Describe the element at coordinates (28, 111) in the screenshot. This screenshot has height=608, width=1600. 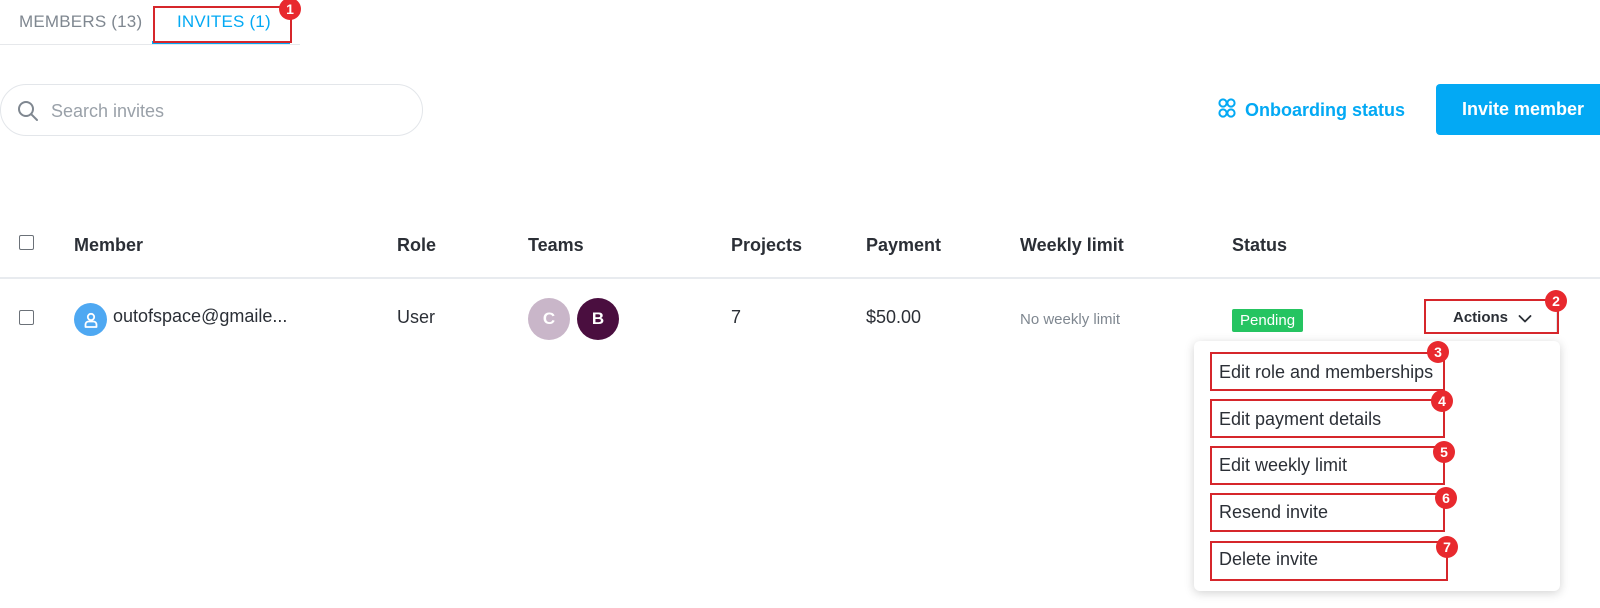
I see `search-icon` at that location.